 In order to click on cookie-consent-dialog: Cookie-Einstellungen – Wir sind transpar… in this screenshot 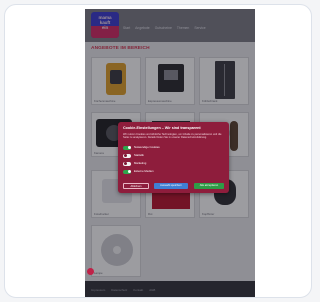, I will do `click(173, 157)`.